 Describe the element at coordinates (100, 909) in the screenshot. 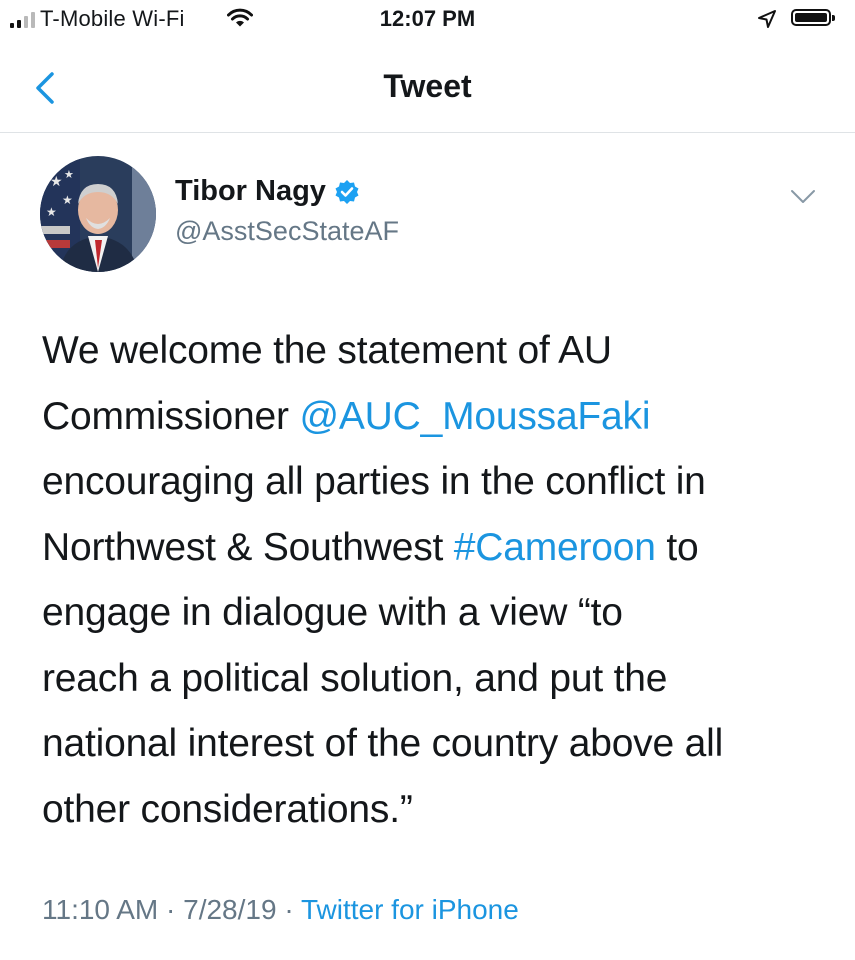

I see `tweet-time: 11:10 AM` at that location.